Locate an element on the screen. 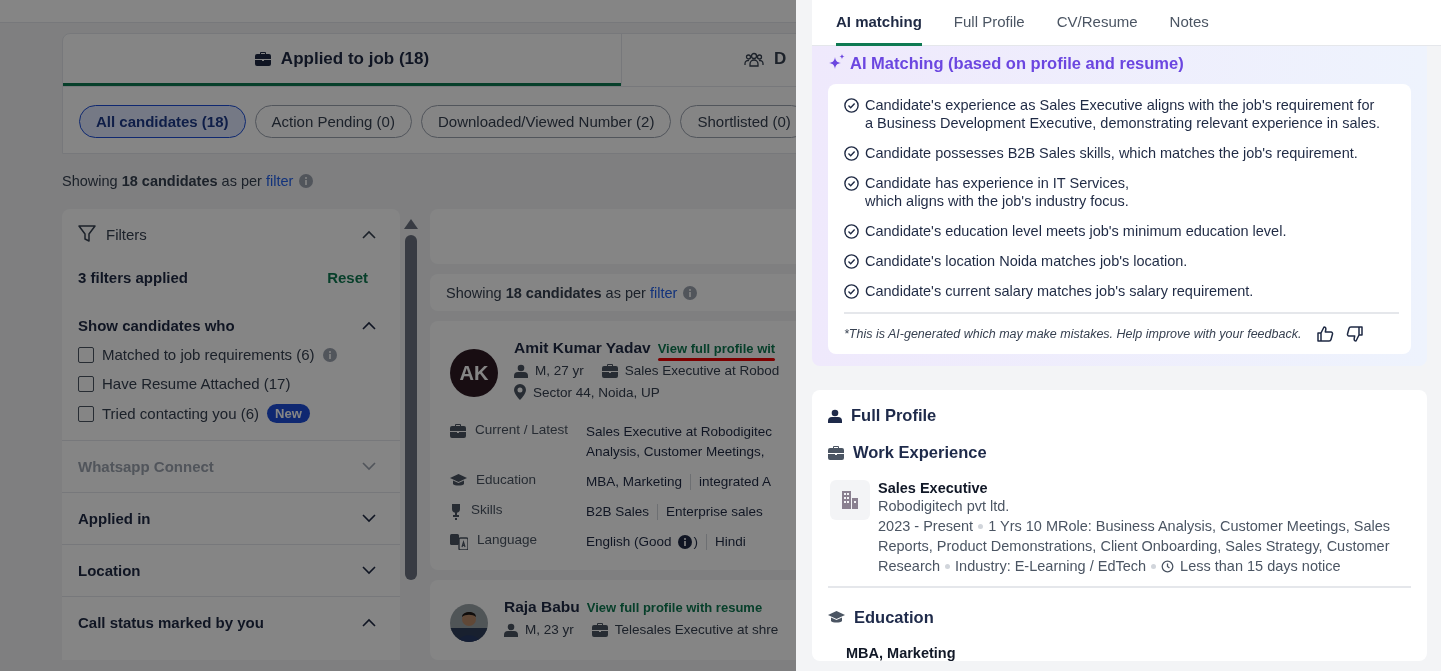 The height and width of the screenshot is (671, 1441). location-pin-icon is located at coordinates (520, 392).